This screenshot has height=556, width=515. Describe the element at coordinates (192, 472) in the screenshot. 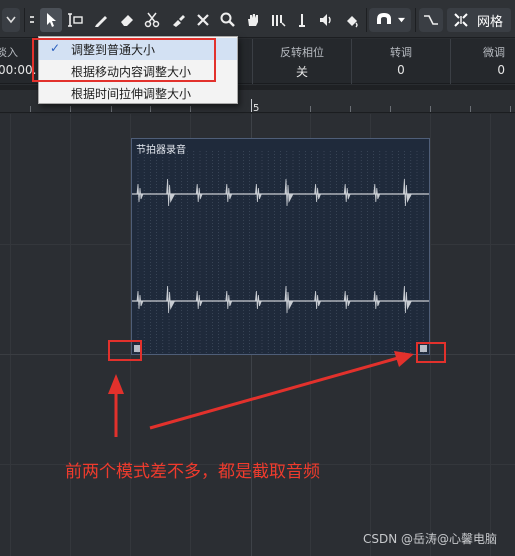

I see `annotation-text: 前两个模式差不多，都是截取音频` at that location.